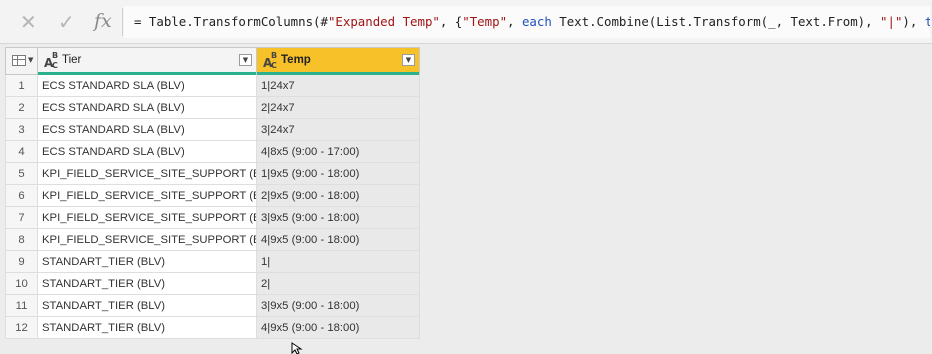 The width and height of the screenshot is (932, 354). I want to click on temp-cell: 2|9x5 (9:00 - 18:00), so click(338, 195).